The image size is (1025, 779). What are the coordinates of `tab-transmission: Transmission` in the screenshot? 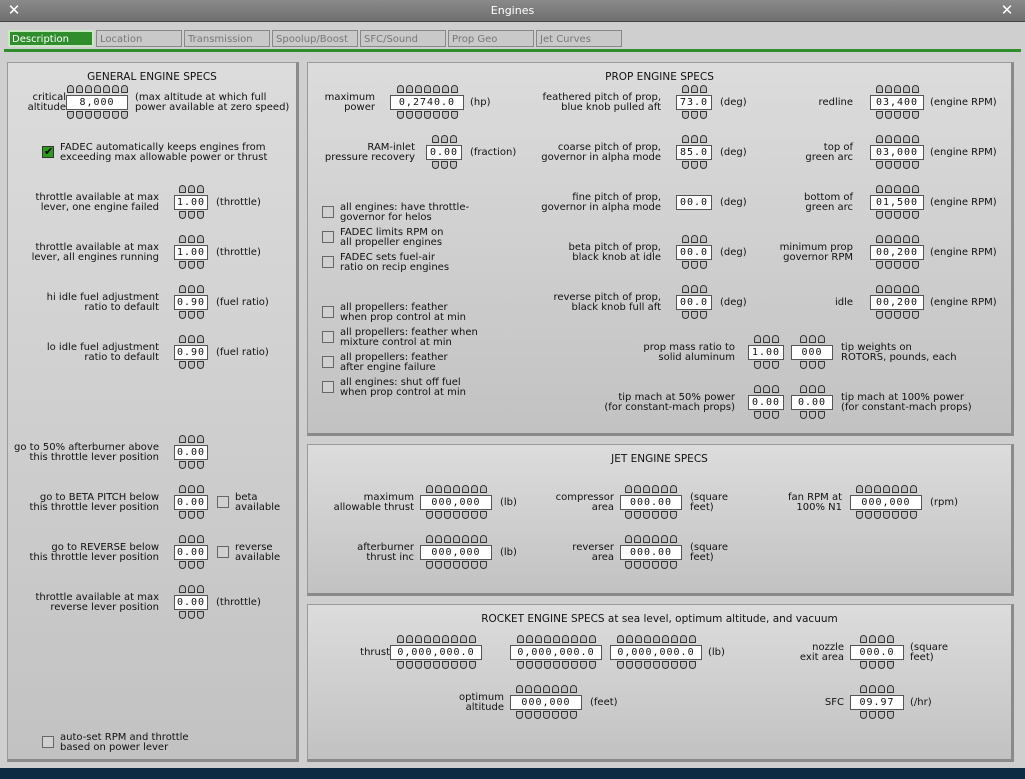 It's located at (227, 38).